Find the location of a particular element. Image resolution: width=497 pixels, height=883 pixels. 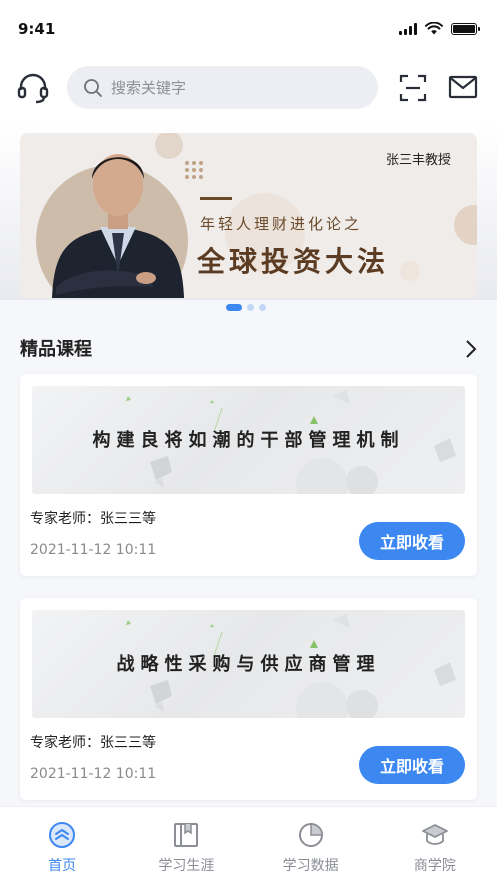

tab-home: 首页 is located at coordinates (62, 845).